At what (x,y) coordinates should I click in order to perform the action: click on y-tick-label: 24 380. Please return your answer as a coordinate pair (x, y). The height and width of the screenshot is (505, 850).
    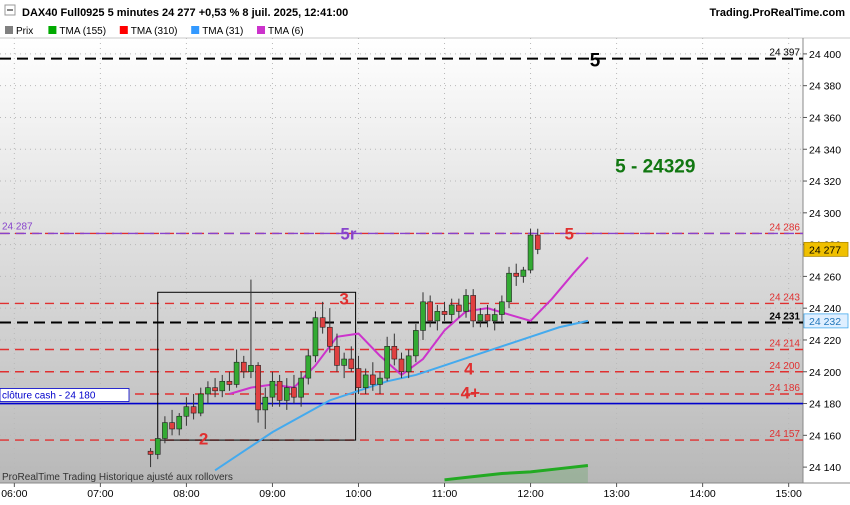
    Looking at the image, I should click on (825, 87).